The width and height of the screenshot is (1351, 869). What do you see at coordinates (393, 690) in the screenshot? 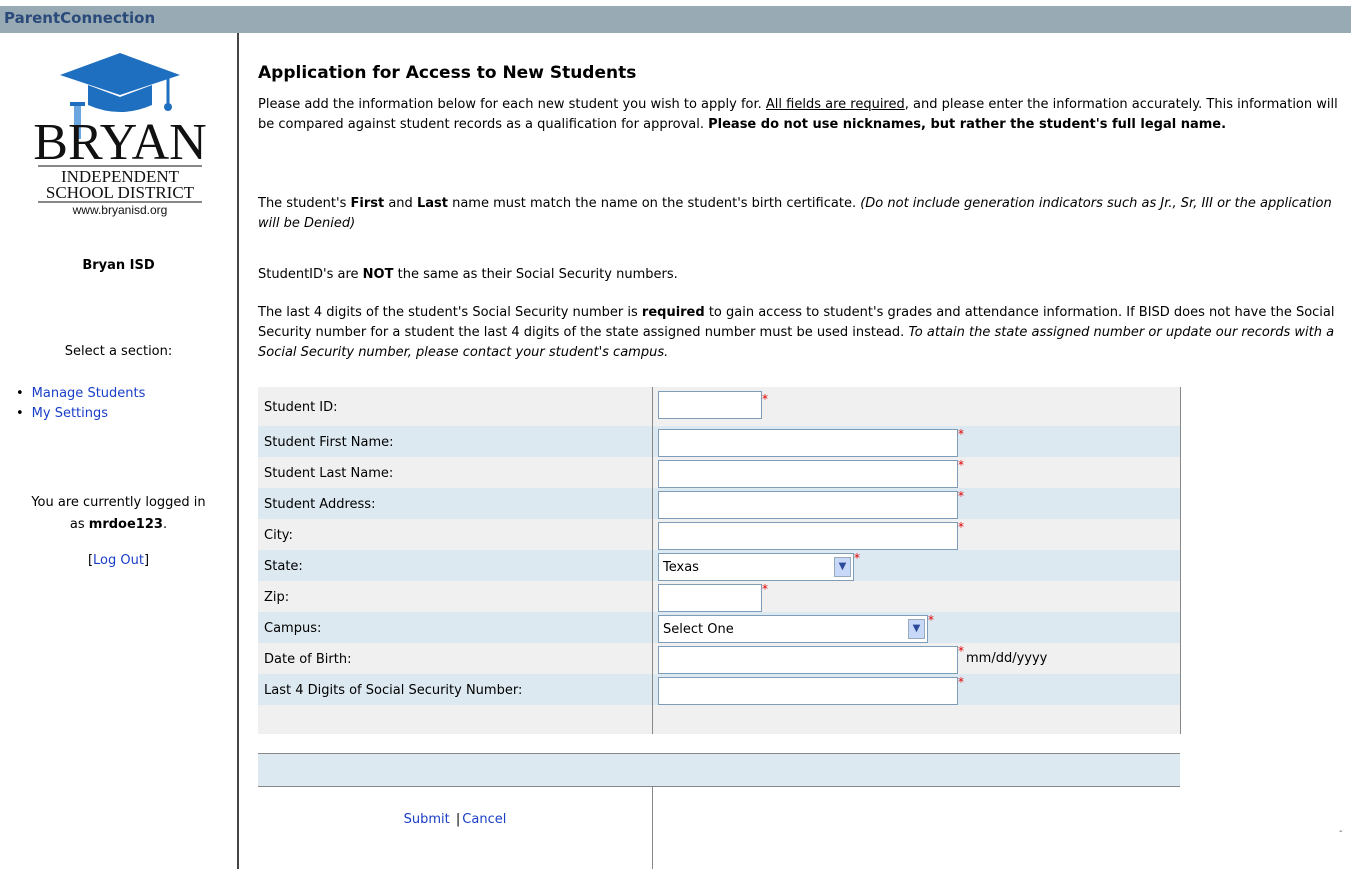
I see `ssn4-label: Last 4 Digits of Social Security Number:` at bounding box center [393, 690].